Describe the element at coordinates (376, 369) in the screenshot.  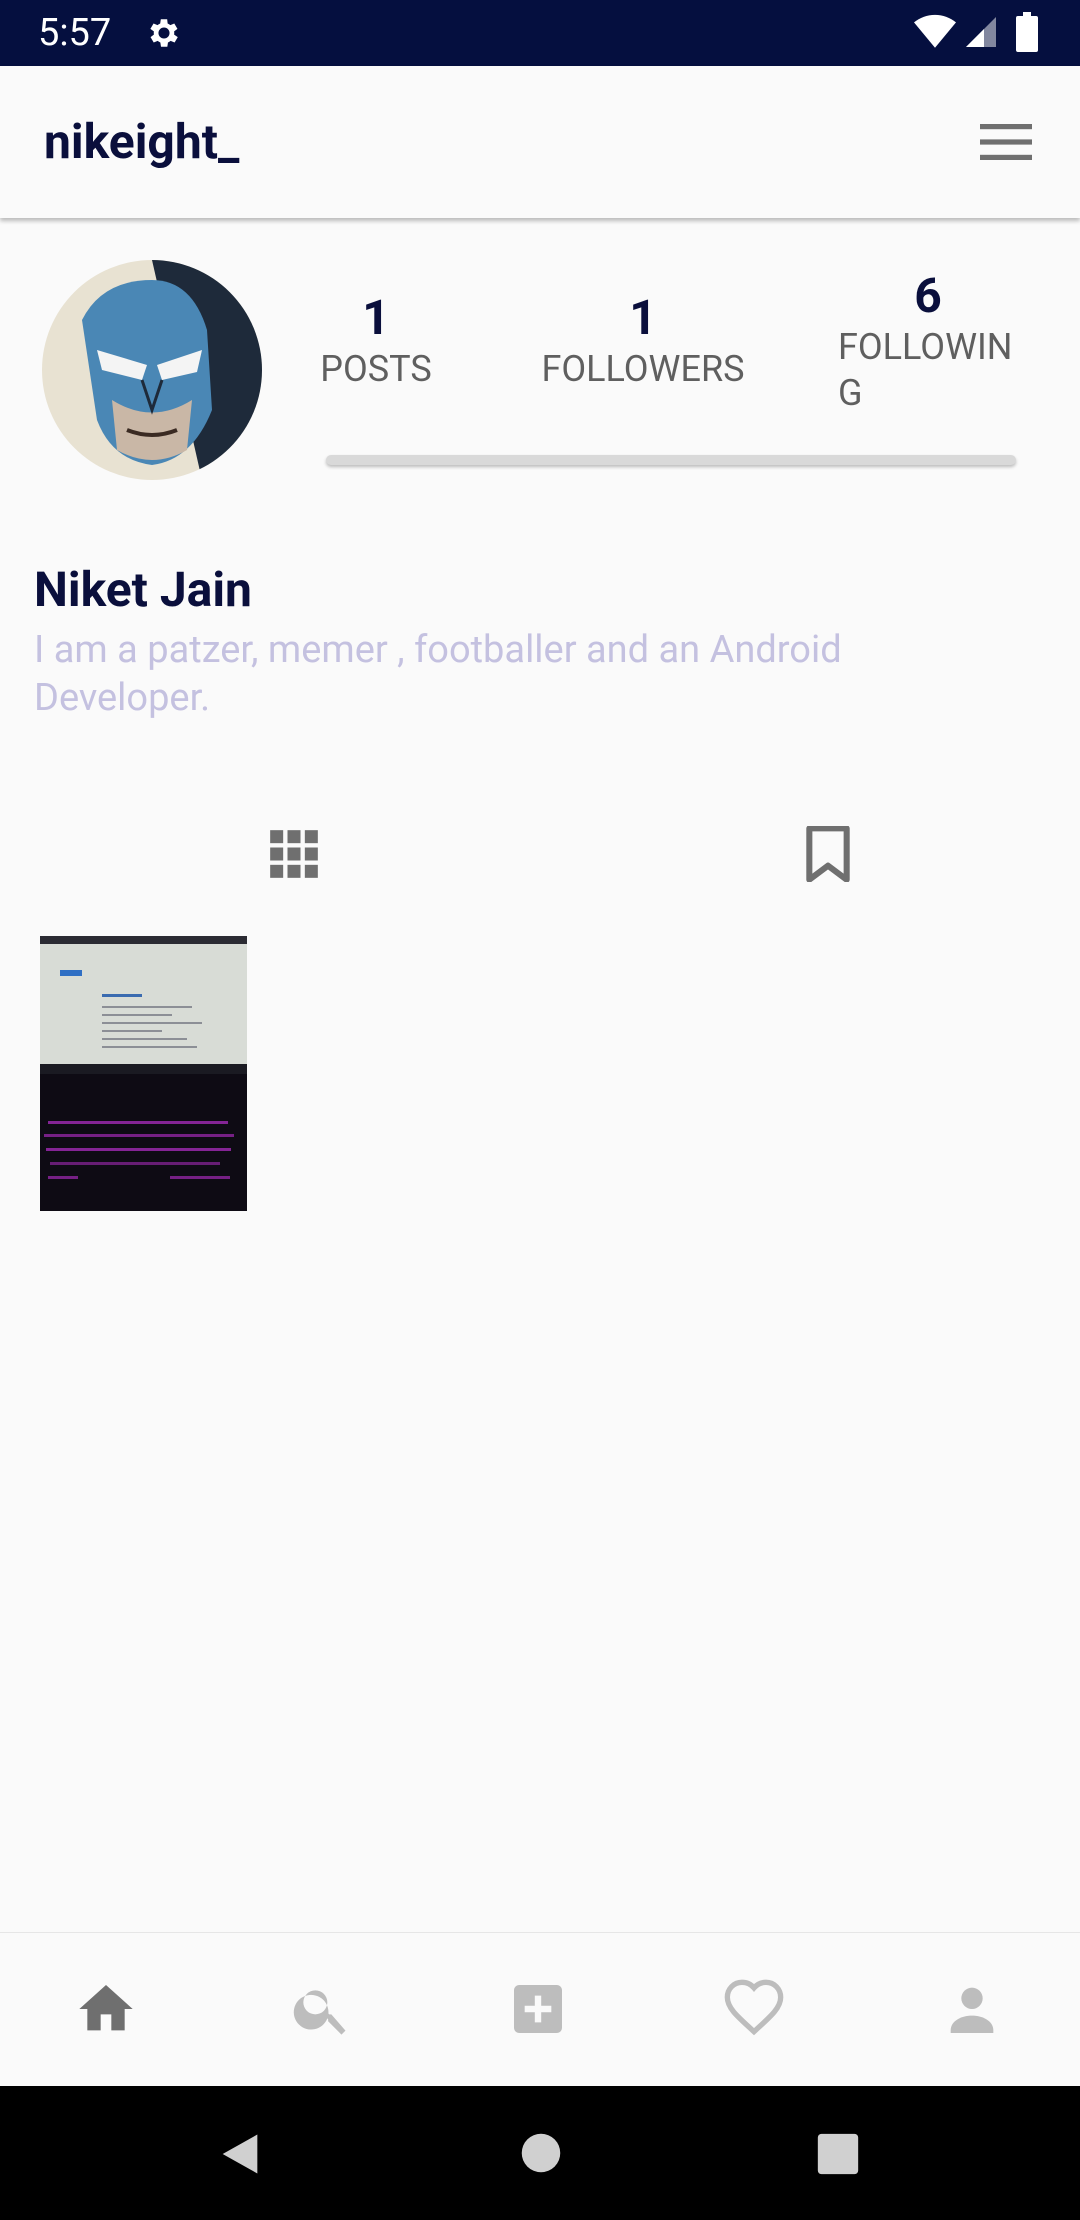
I see `posts-label: POSTS` at that location.